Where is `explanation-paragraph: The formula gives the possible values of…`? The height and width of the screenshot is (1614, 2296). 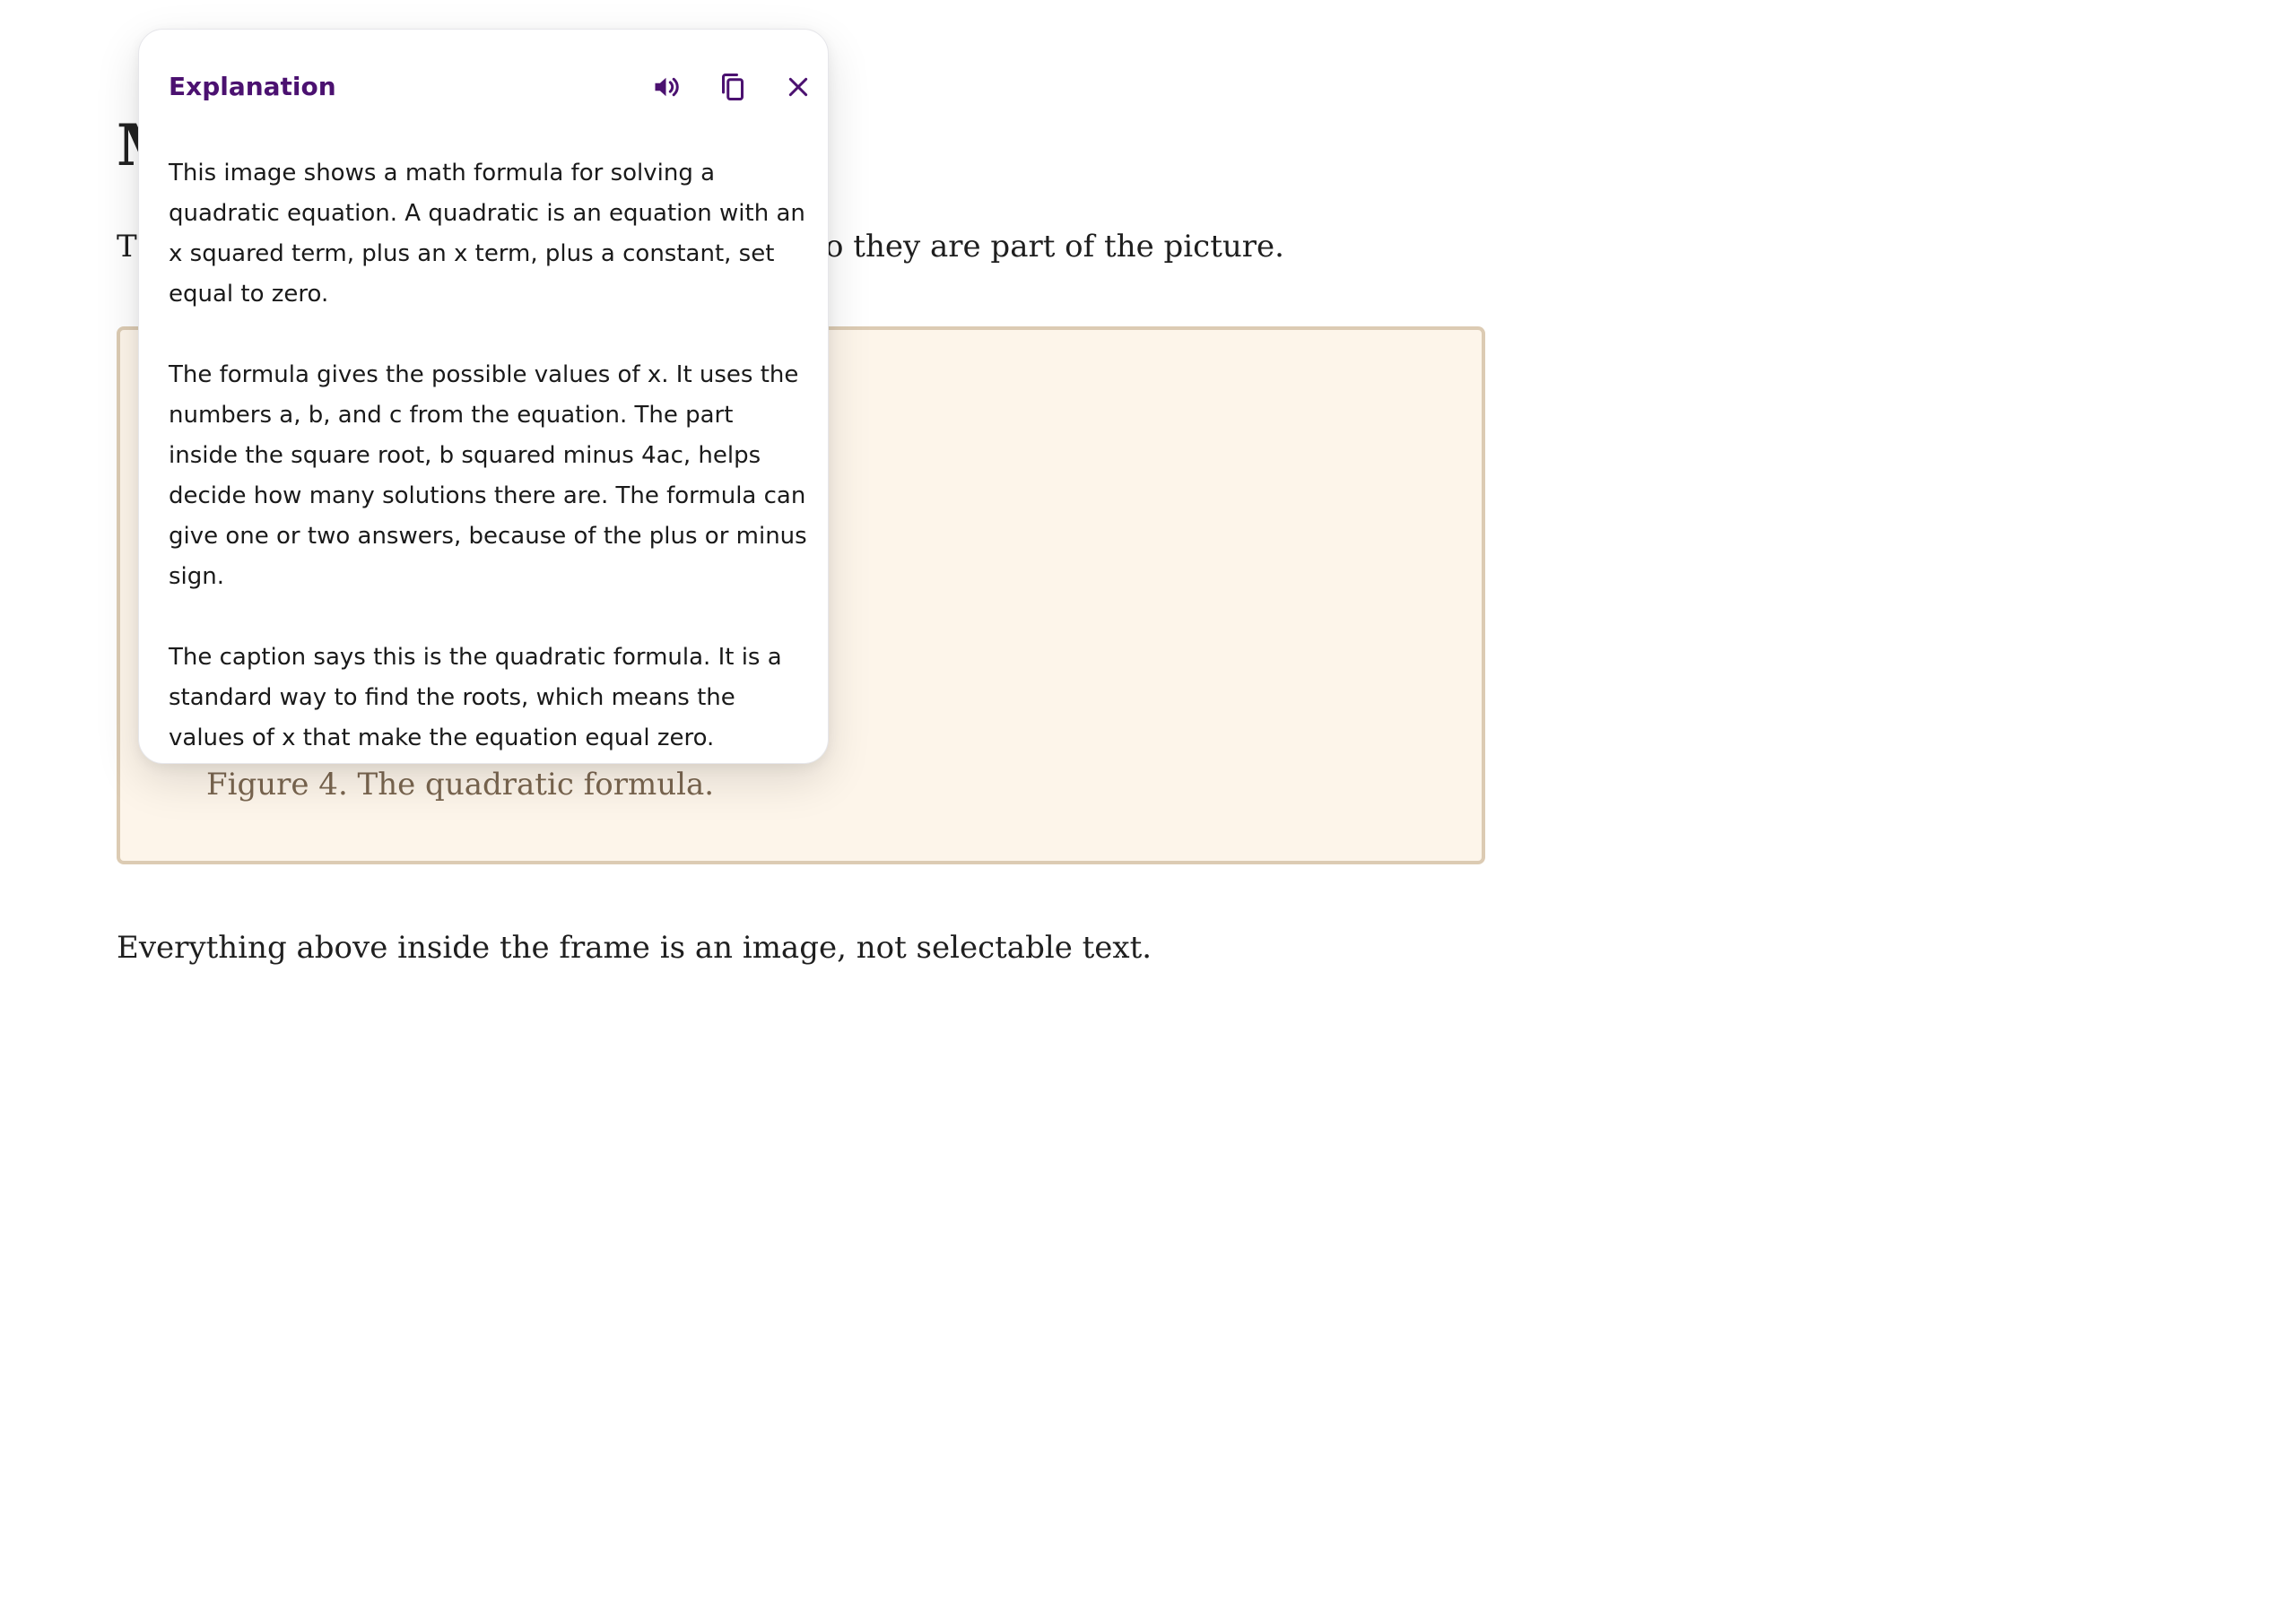
explanation-paragraph: The formula gives the possible values of… is located at coordinates (488, 475).